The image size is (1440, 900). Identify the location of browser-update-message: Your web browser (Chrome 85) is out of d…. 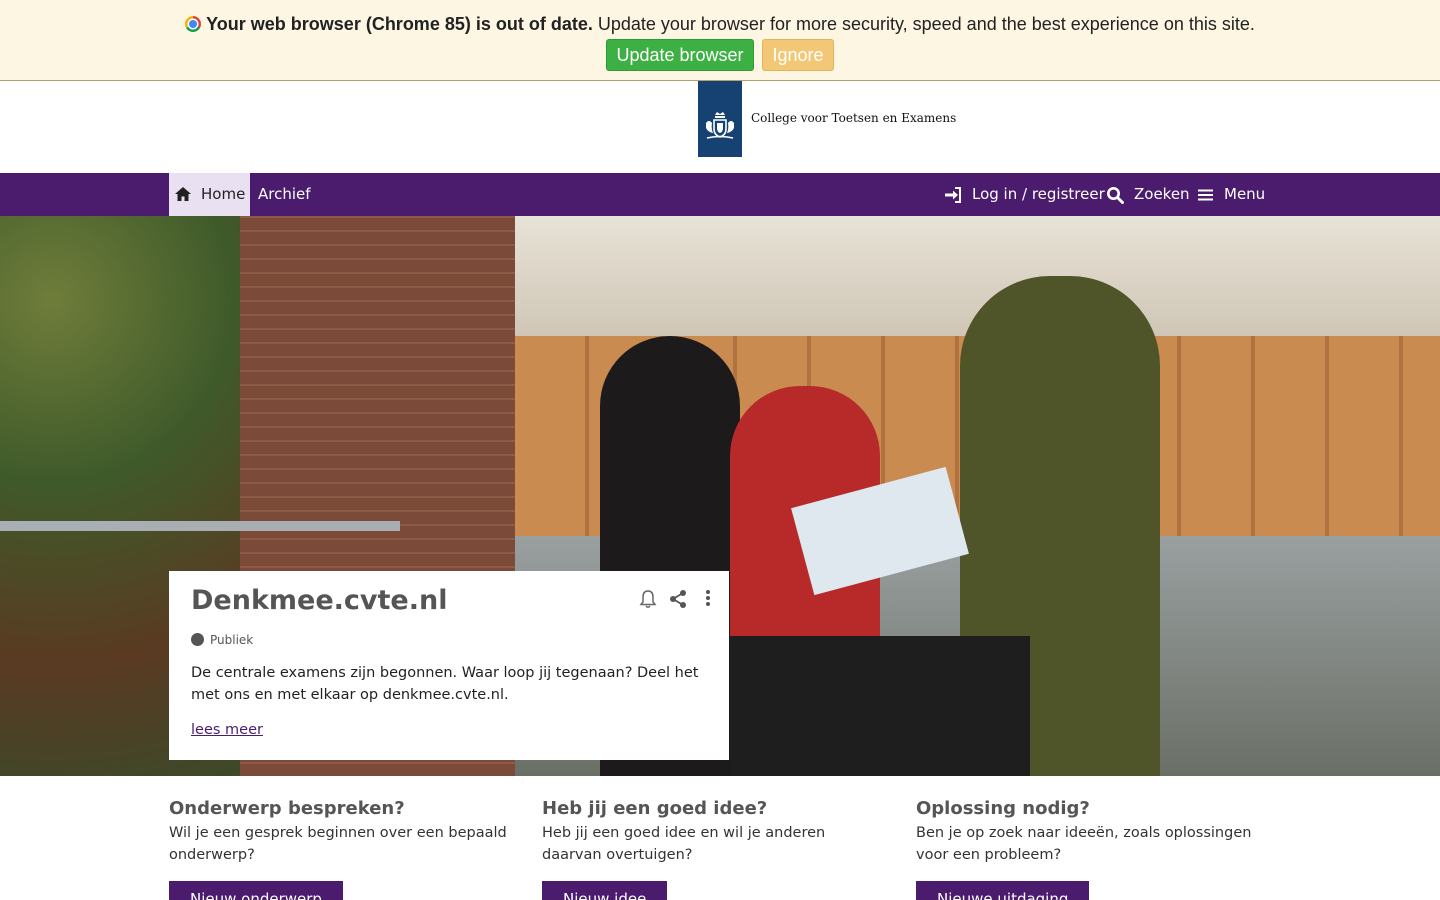
(720, 24).